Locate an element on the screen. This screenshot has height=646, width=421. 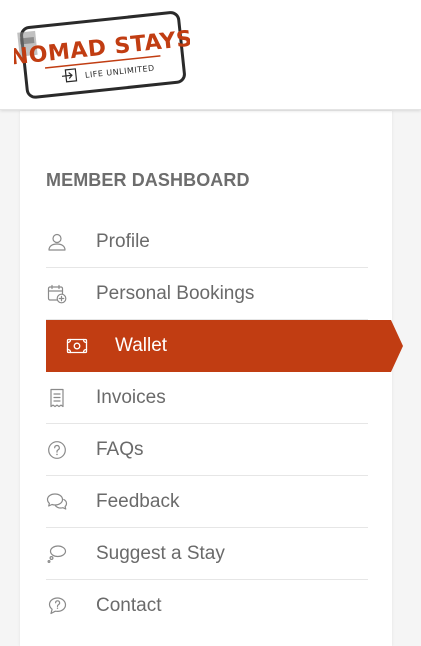
menu-item-label: Profile is located at coordinates (123, 241).